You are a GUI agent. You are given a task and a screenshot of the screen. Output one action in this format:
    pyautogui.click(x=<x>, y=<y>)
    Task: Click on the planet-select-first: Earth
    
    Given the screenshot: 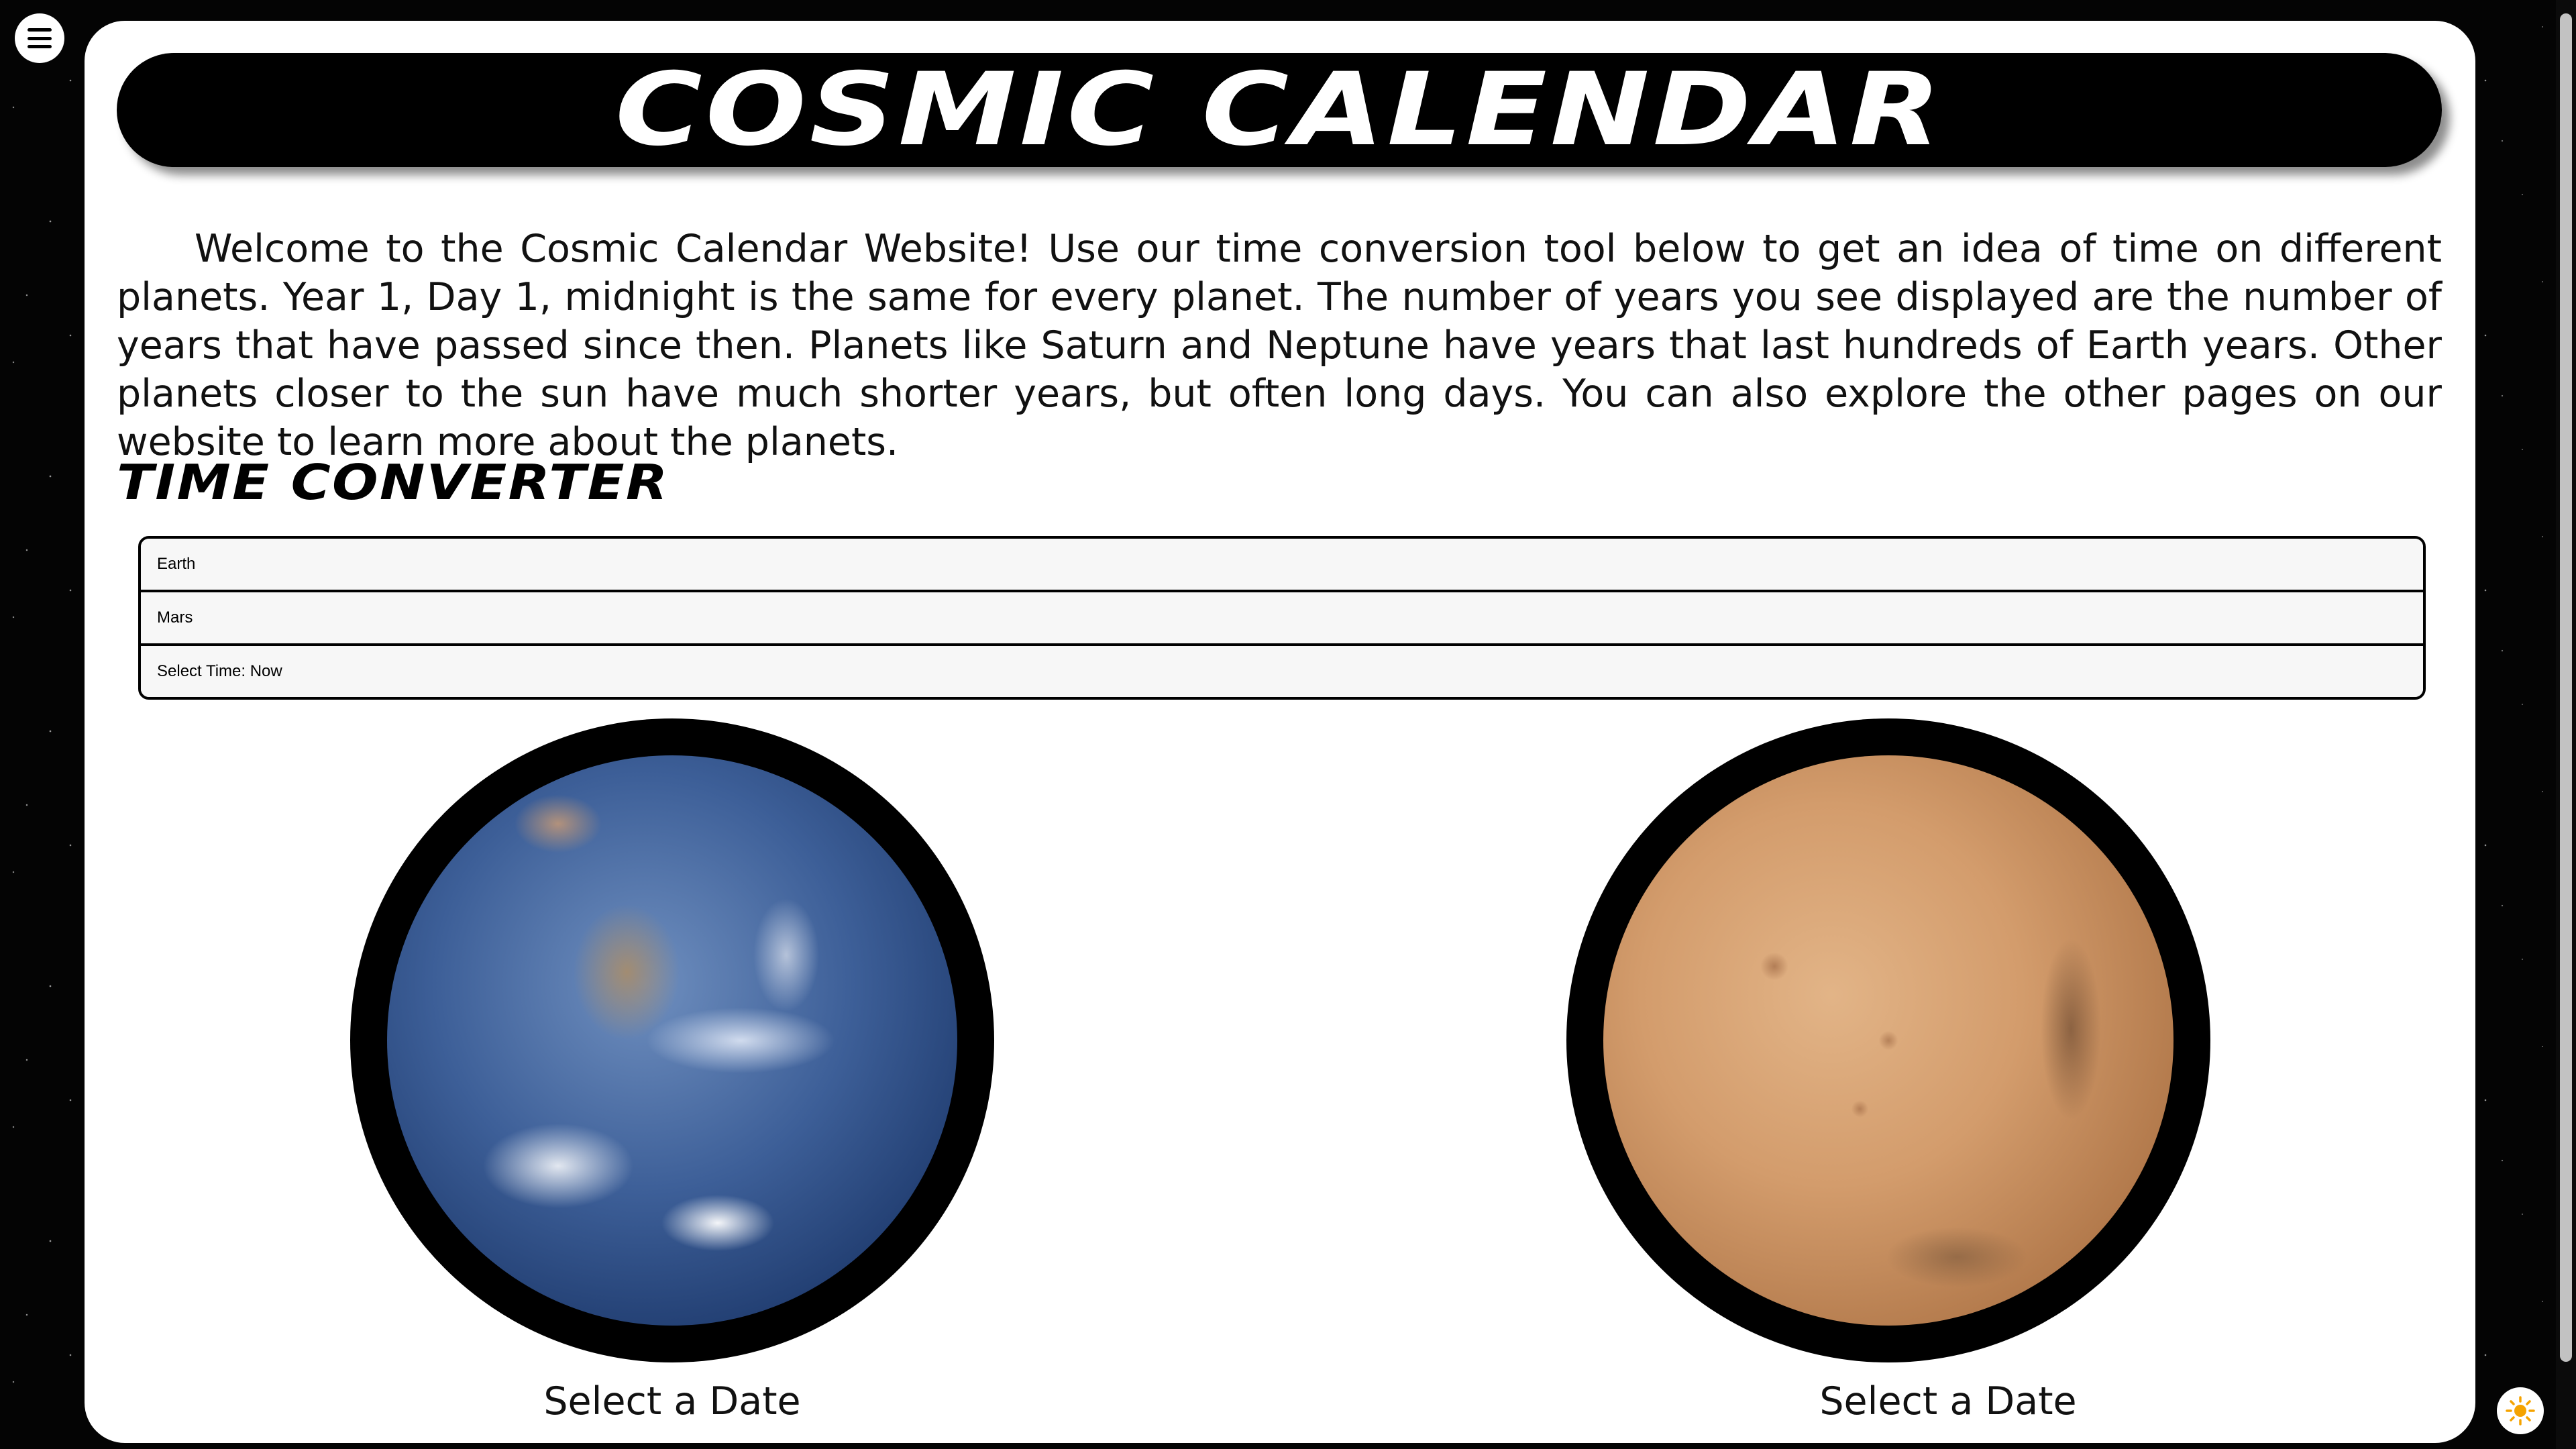 What is the action you would take?
    pyautogui.click(x=1282, y=564)
    